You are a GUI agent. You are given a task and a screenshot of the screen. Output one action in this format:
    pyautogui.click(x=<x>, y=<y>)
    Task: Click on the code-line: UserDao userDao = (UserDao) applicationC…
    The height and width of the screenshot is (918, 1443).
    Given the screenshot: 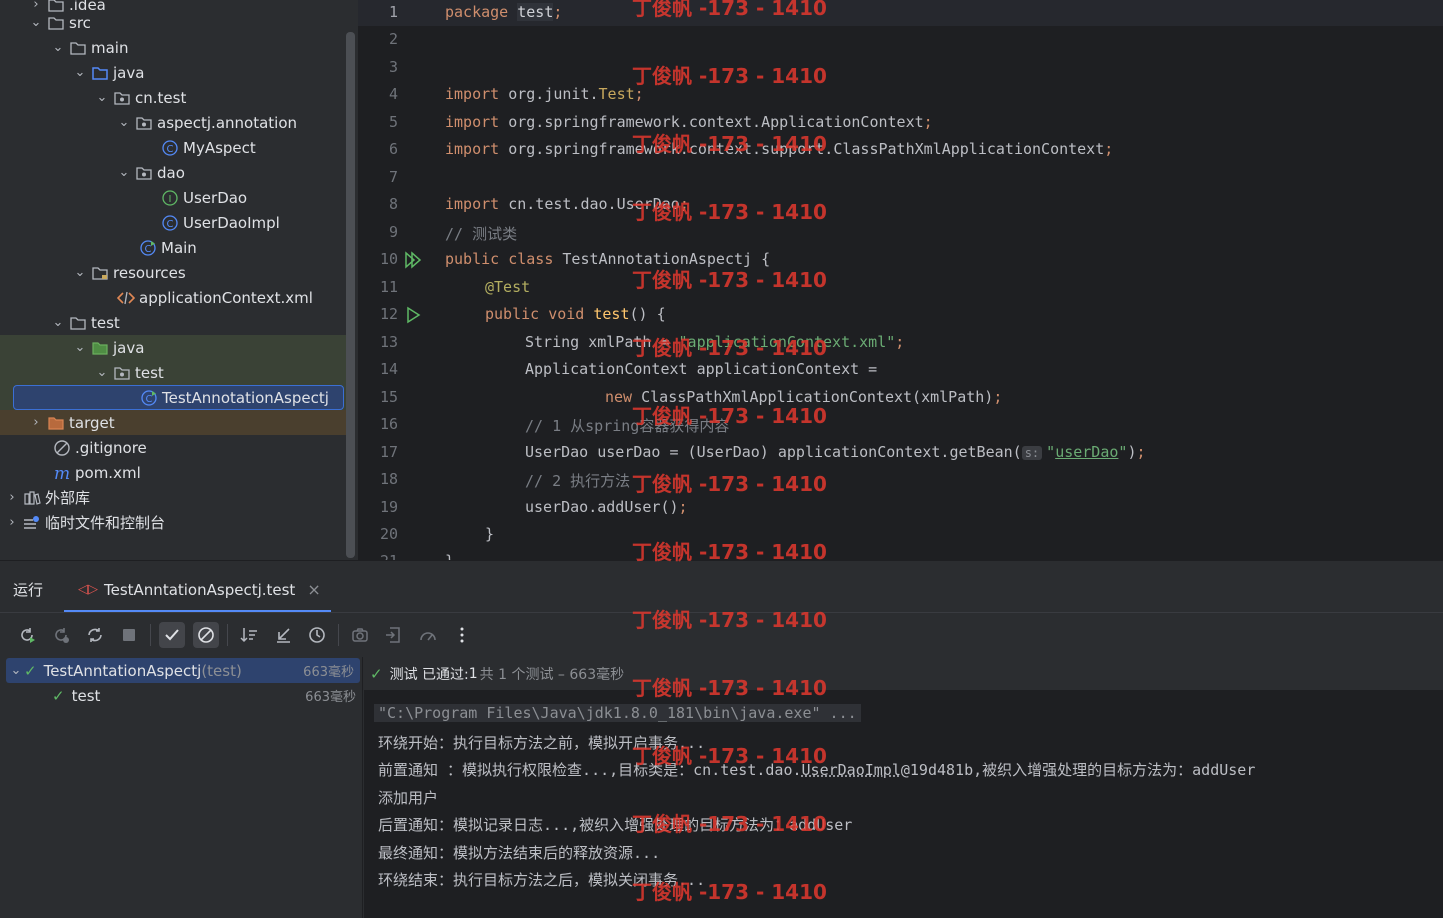 What is the action you would take?
    pyautogui.click(x=835, y=452)
    